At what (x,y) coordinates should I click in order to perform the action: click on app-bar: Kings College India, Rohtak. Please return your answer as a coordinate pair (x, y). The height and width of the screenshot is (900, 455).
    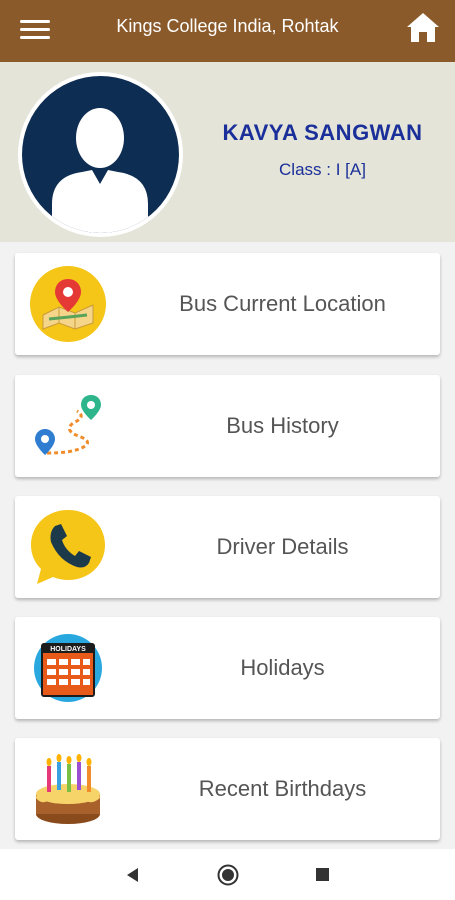
    Looking at the image, I should click on (227, 31).